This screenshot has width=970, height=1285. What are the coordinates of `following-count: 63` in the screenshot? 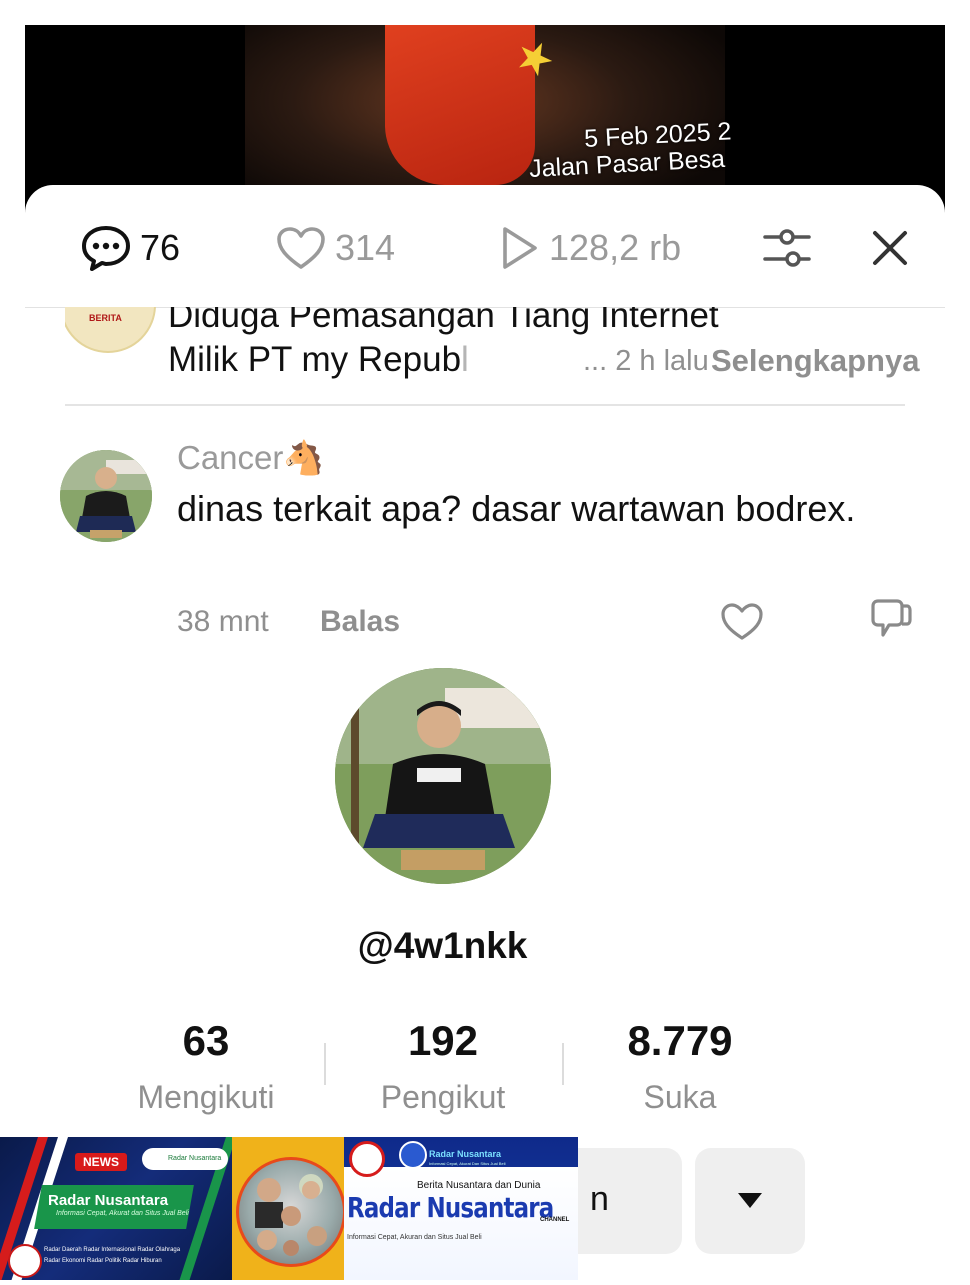 It's located at (206, 1040).